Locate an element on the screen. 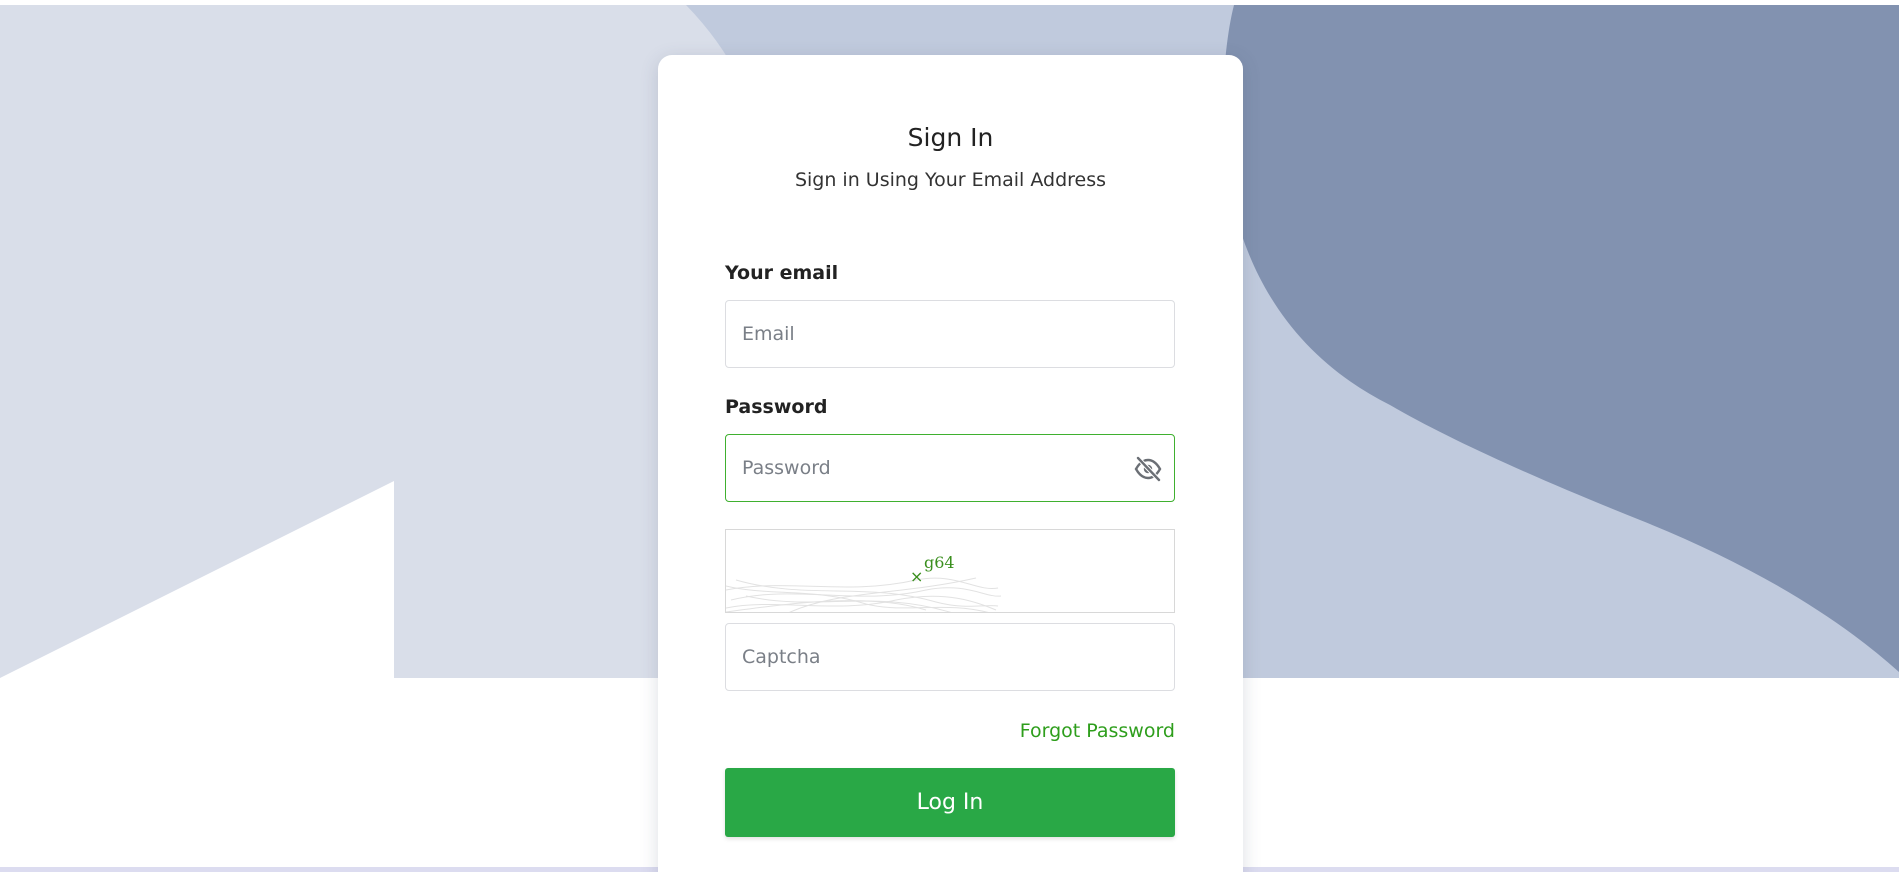 The height and width of the screenshot is (872, 1899). captcha-image: g64 × is located at coordinates (950, 571).